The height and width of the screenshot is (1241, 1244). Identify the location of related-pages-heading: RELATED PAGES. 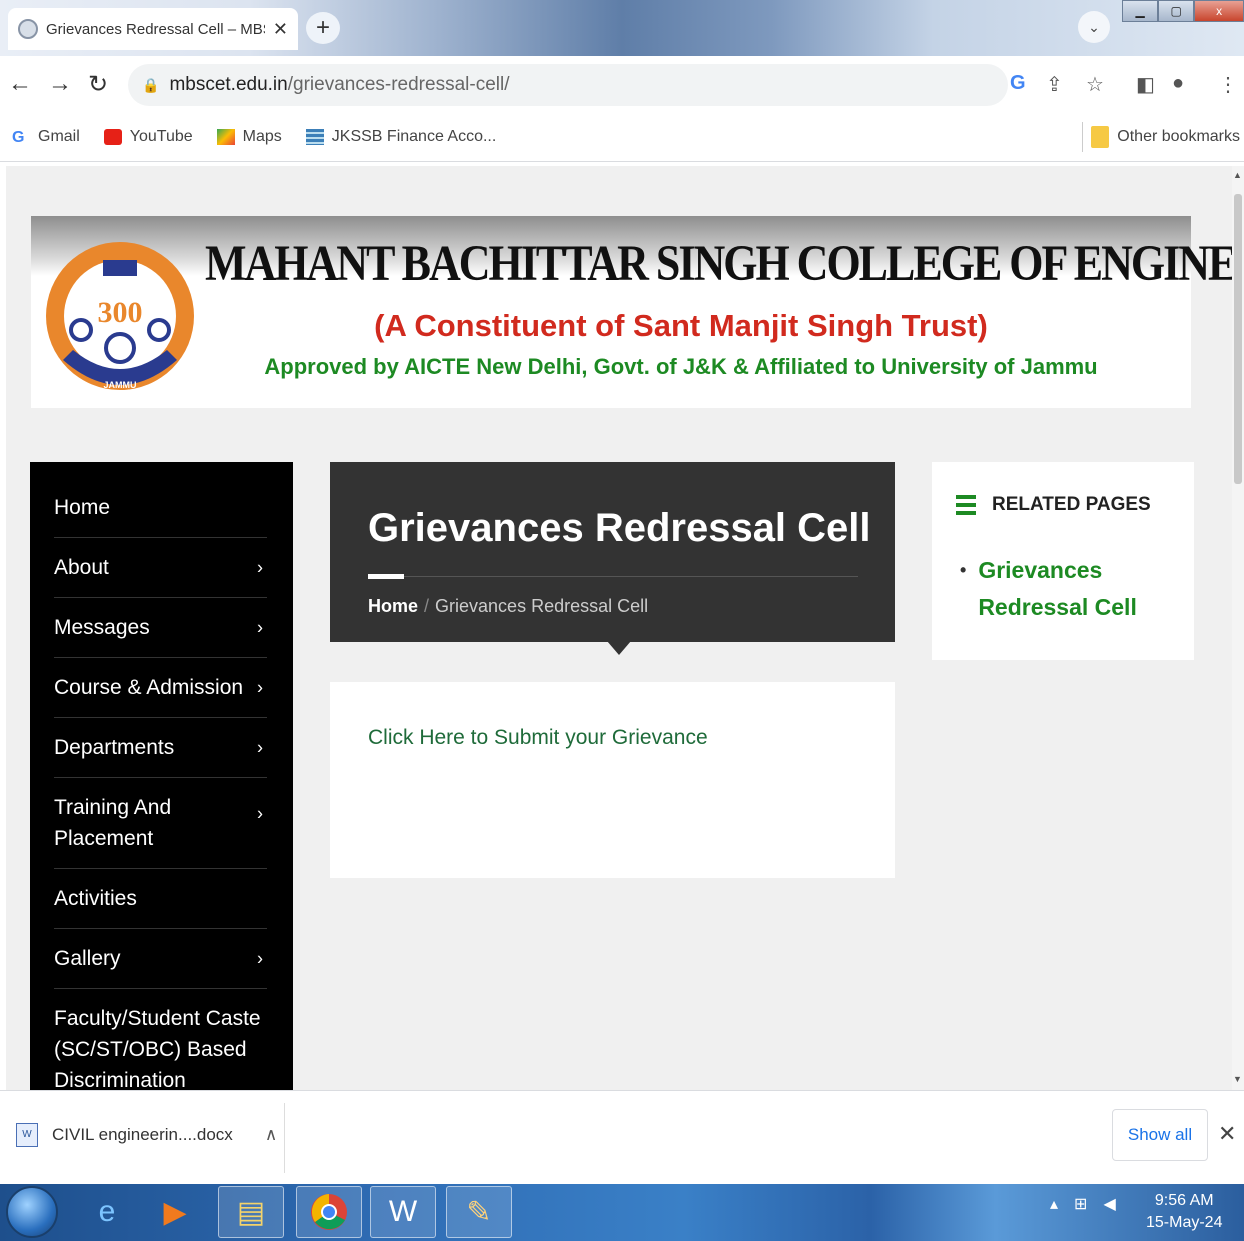
(1053, 505).